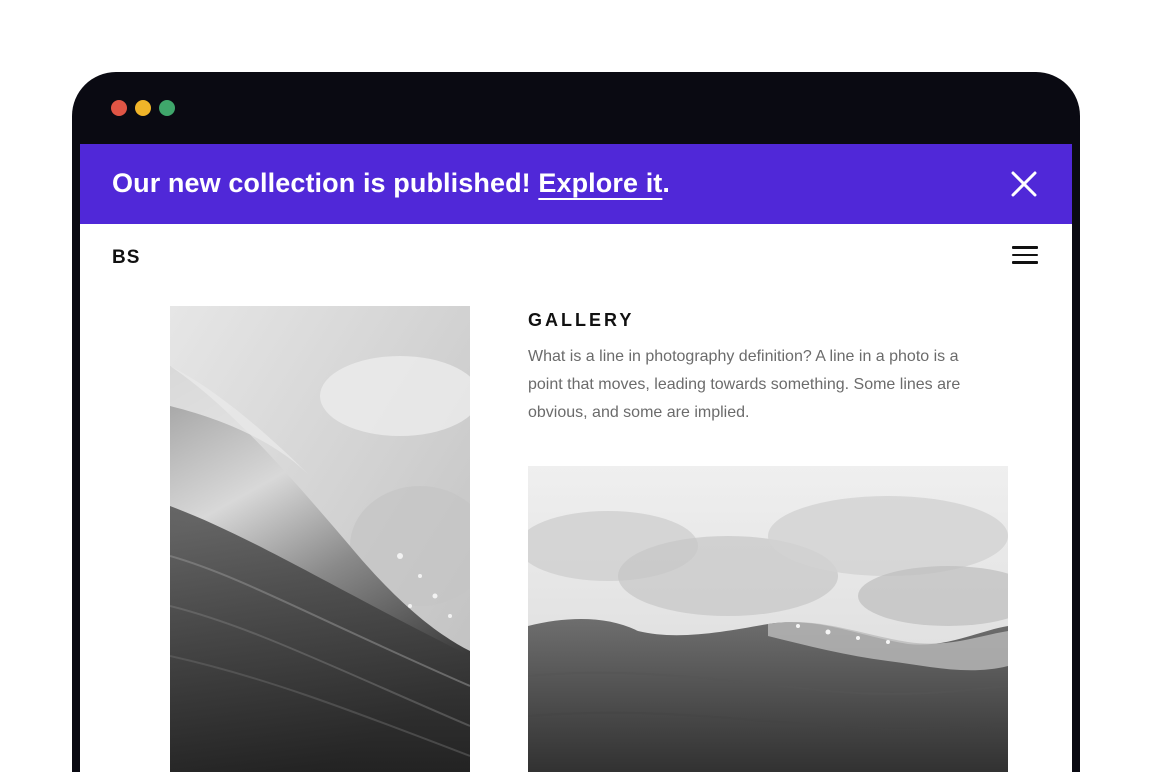  I want to click on navbar: BS, so click(576, 256).